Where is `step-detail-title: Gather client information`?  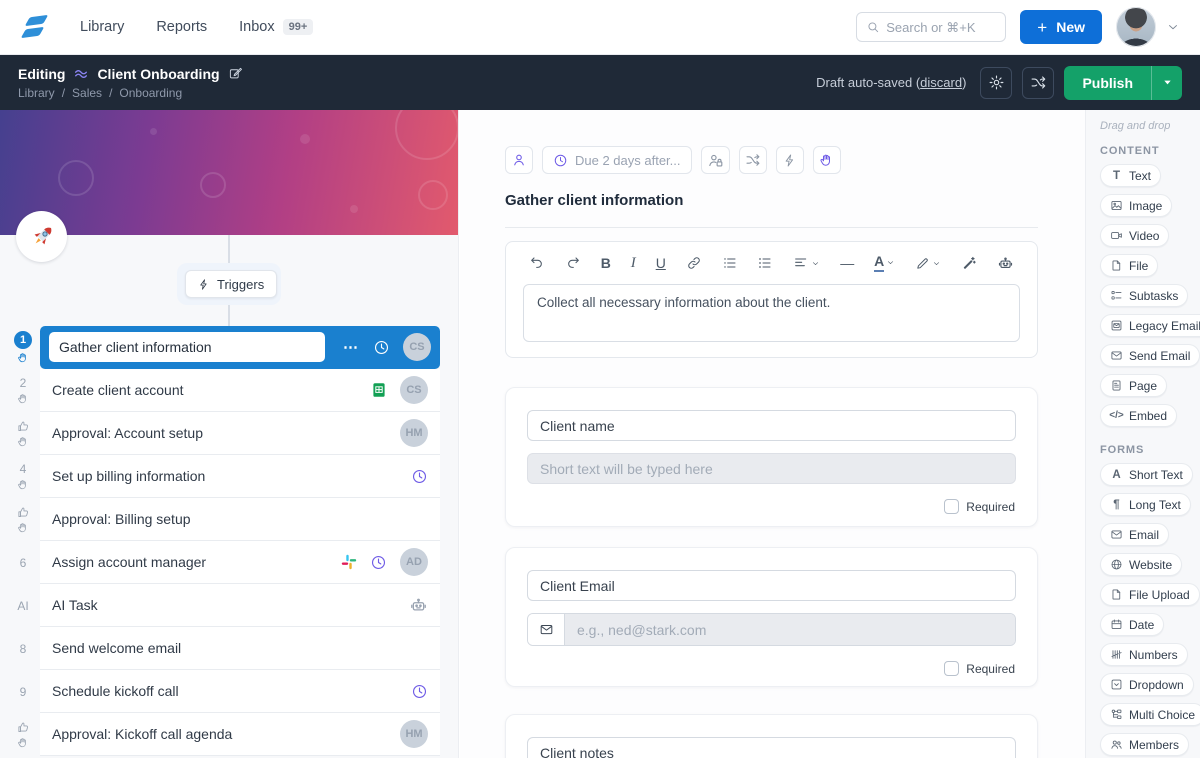 step-detail-title: Gather client information is located at coordinates (594, 200).